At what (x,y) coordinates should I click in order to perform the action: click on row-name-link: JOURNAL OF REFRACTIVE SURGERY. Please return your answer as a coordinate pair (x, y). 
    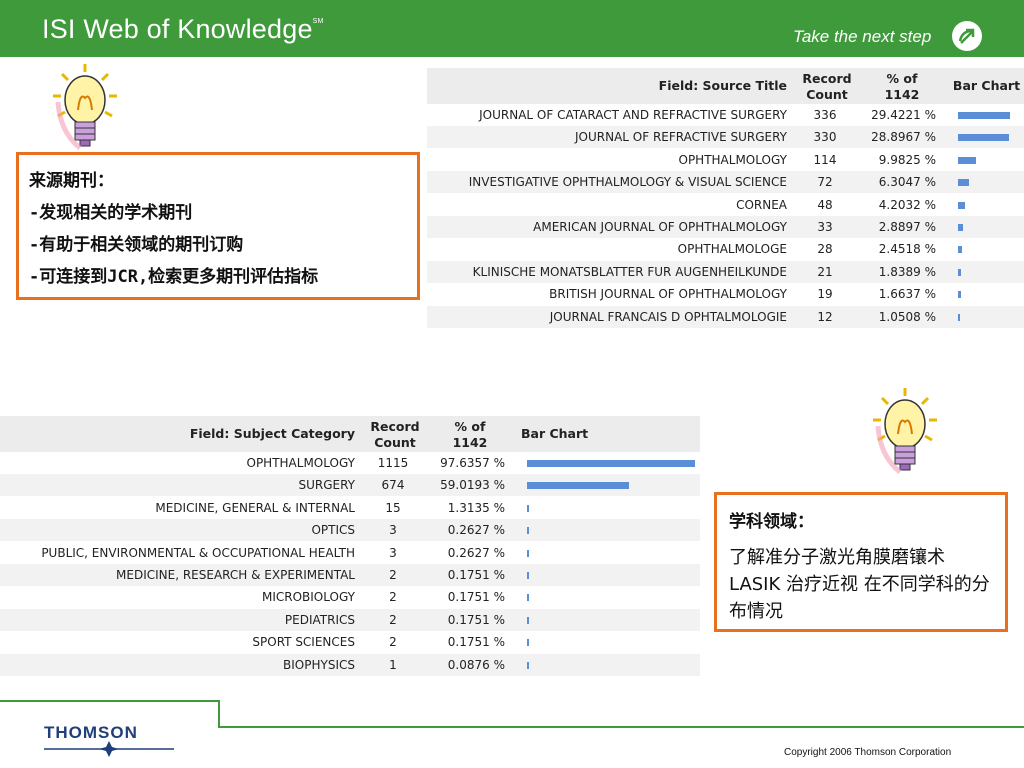
    Looking at the image, I should click on (681, 137).